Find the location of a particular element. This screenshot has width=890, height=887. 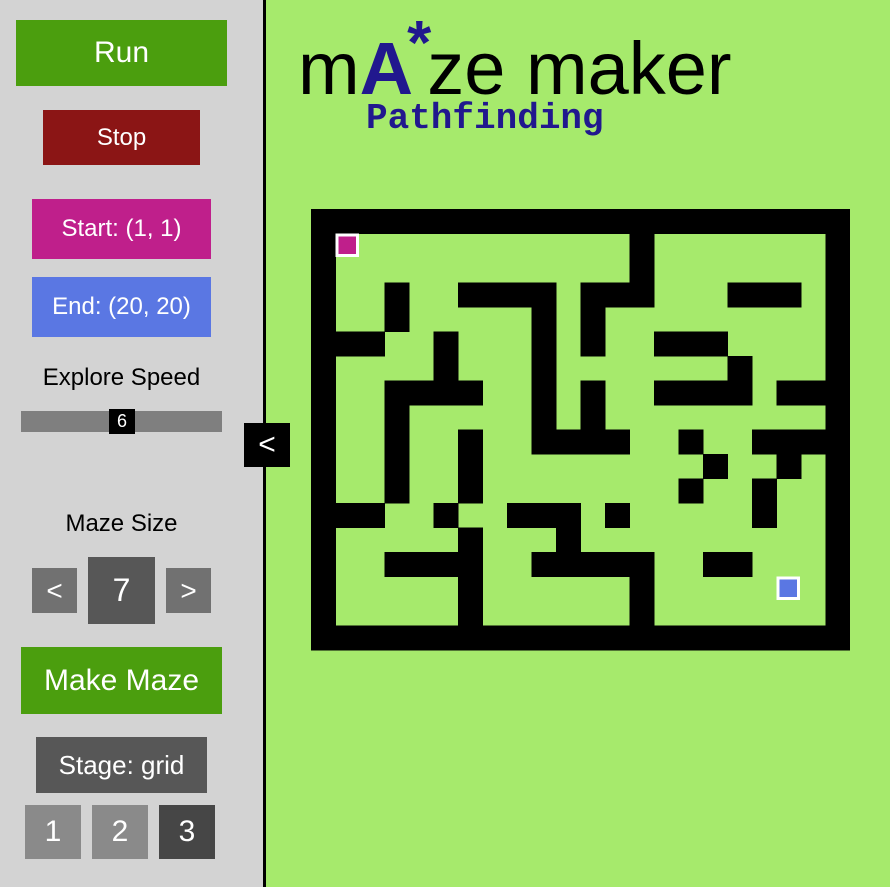

explore-speed-thumb: 6 is located at coordinates (122, 421).